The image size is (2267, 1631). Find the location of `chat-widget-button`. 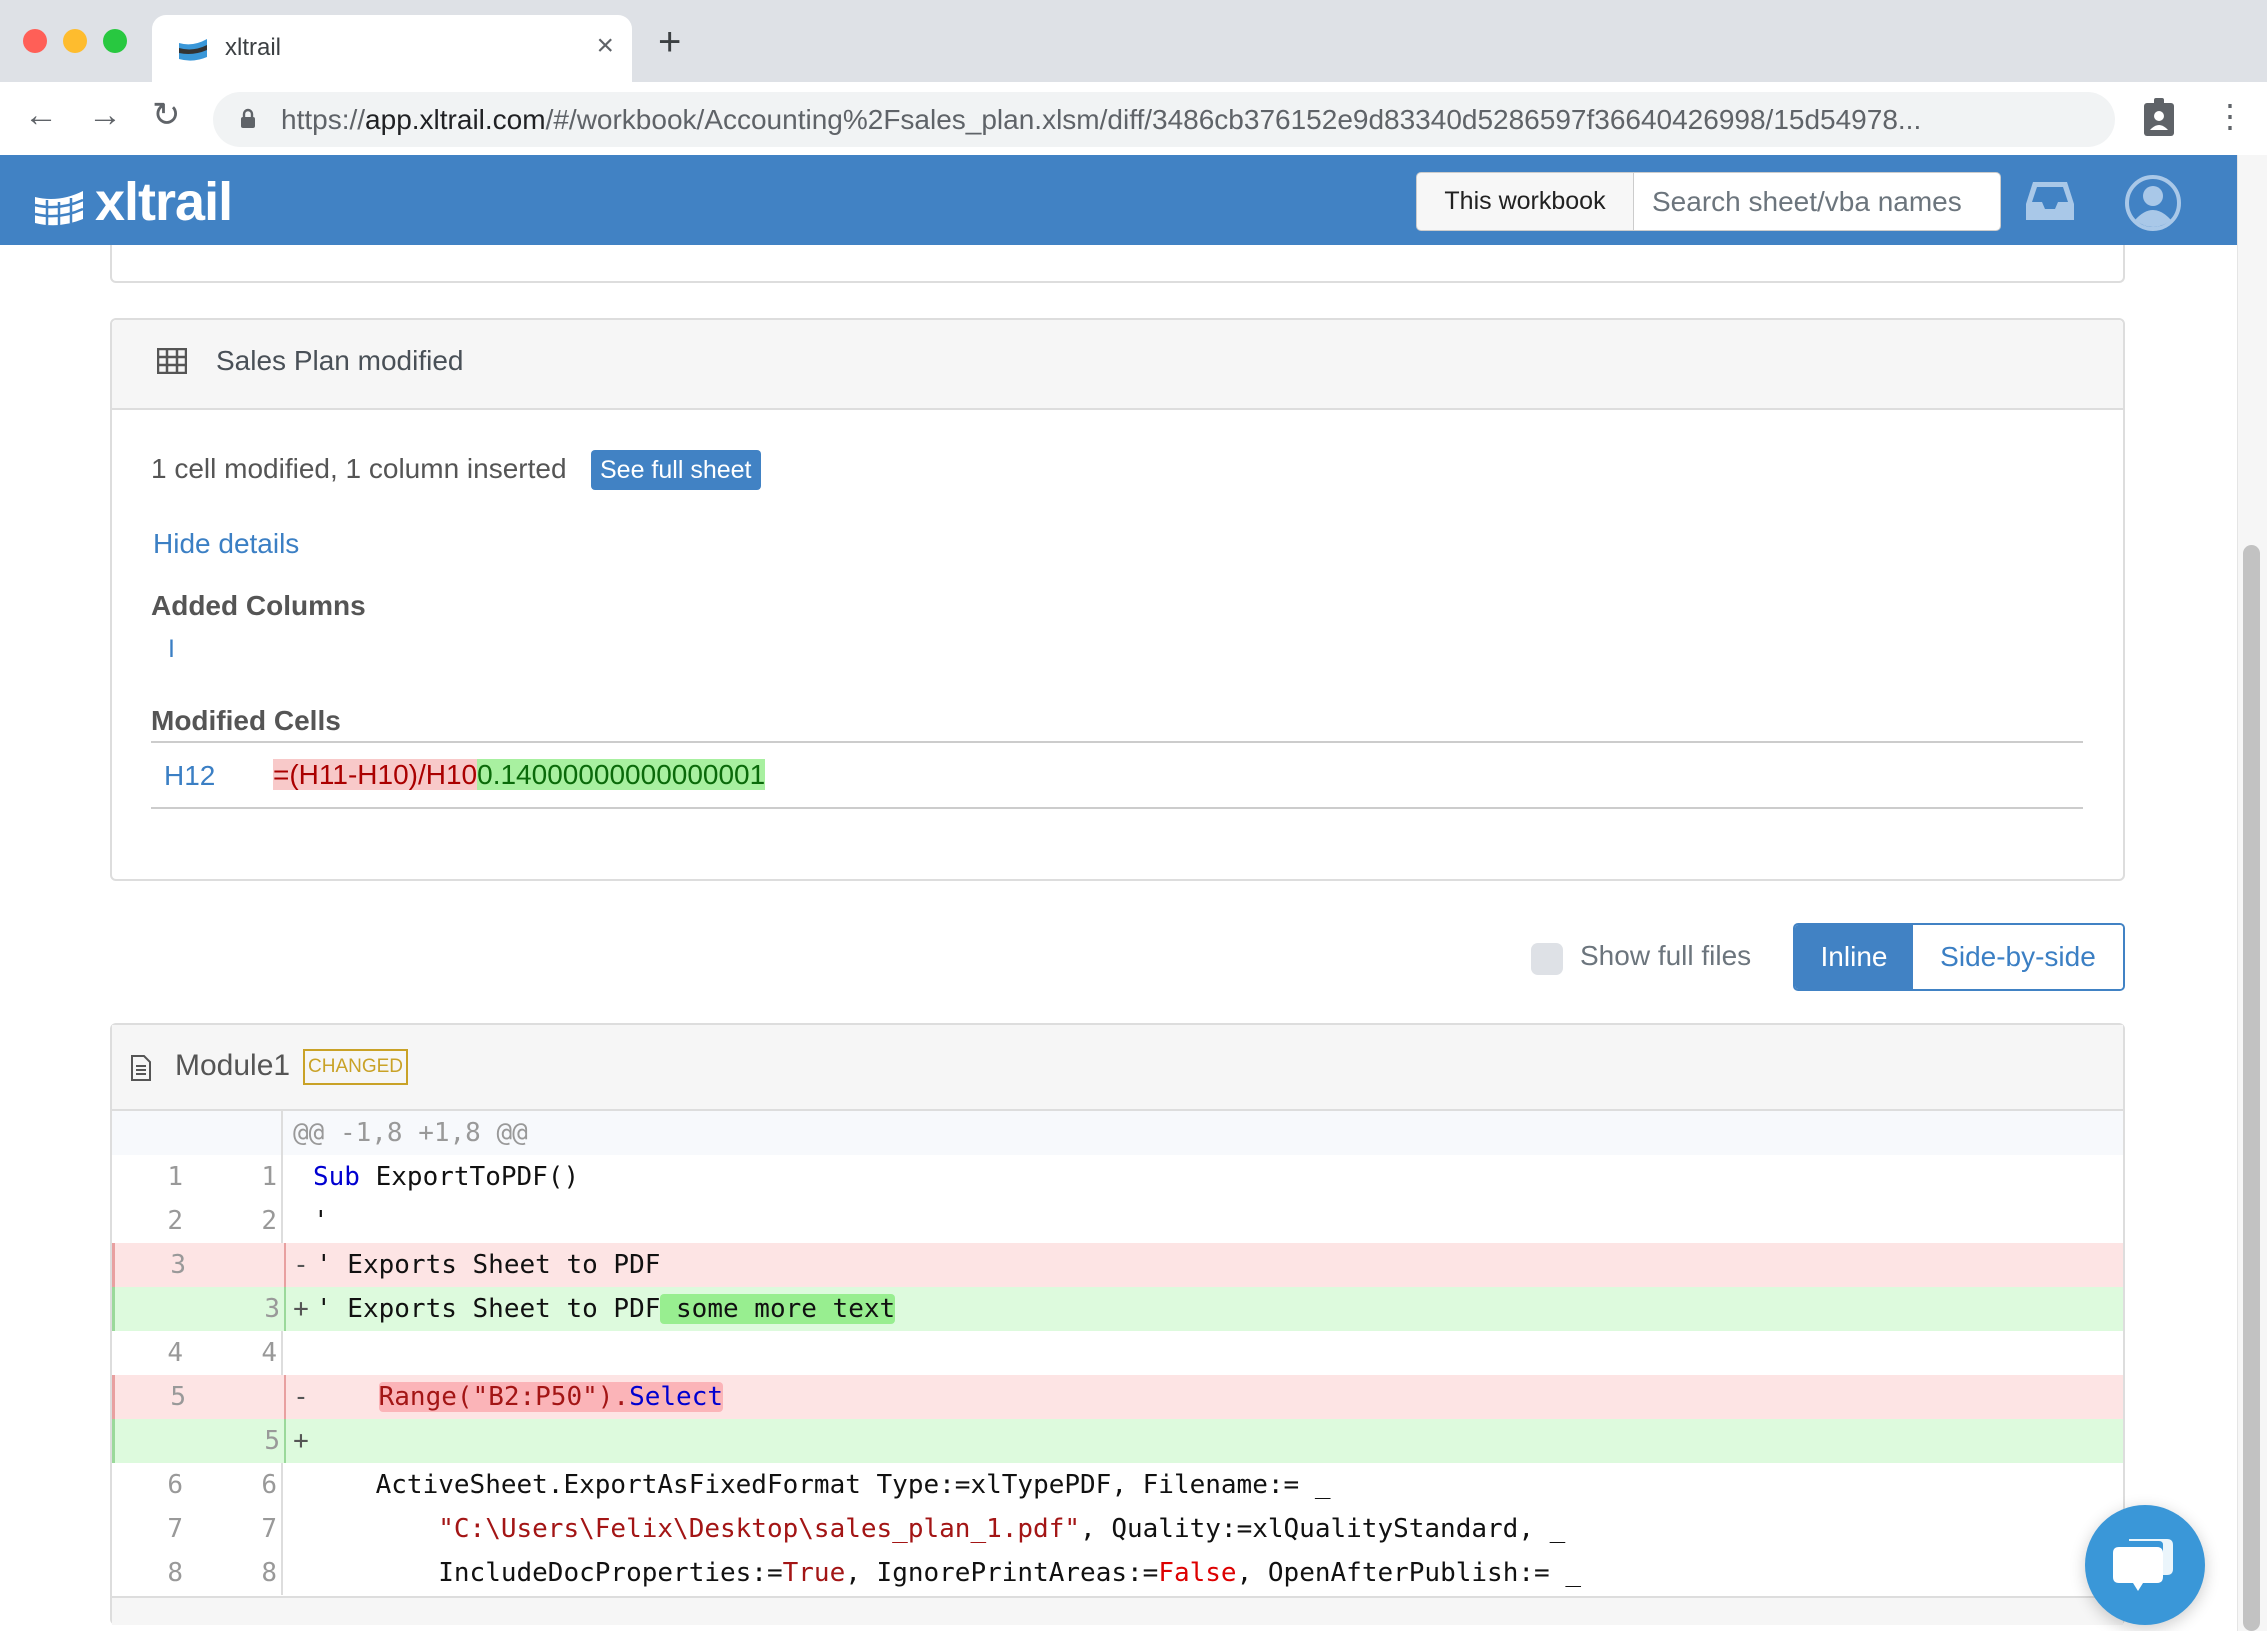

chat-widget-button is located at coordinates (2145, 1565).